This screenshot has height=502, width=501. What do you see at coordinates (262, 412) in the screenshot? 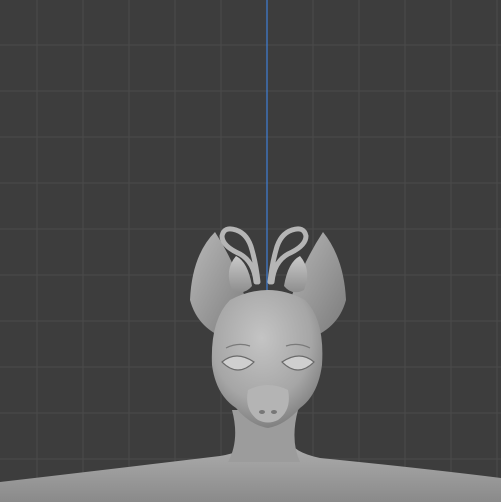
I see `left-nostril` at bounding box center [262, 412].